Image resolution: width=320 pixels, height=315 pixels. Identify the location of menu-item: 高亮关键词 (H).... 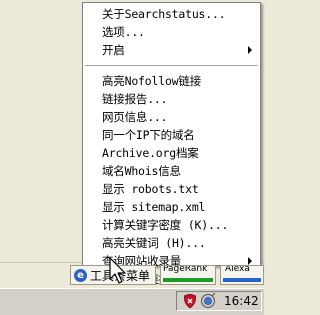
(171, 243).